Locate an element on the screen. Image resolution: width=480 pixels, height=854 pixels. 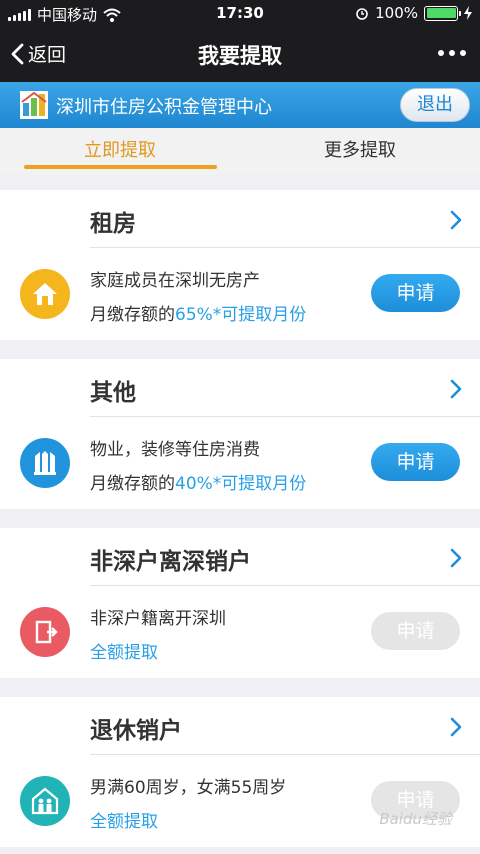
page-title: 我要提取 is located at coordinates (240, 56).